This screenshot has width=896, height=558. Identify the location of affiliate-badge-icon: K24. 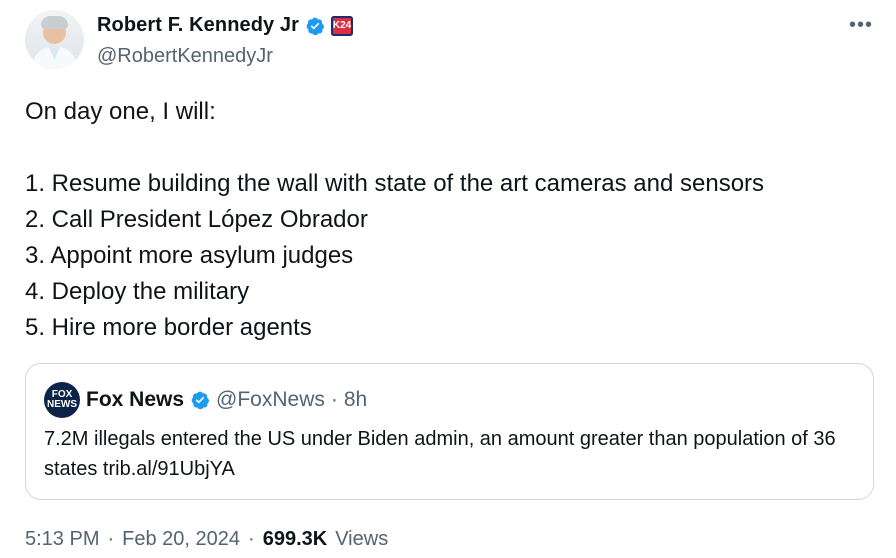
(342, 25).